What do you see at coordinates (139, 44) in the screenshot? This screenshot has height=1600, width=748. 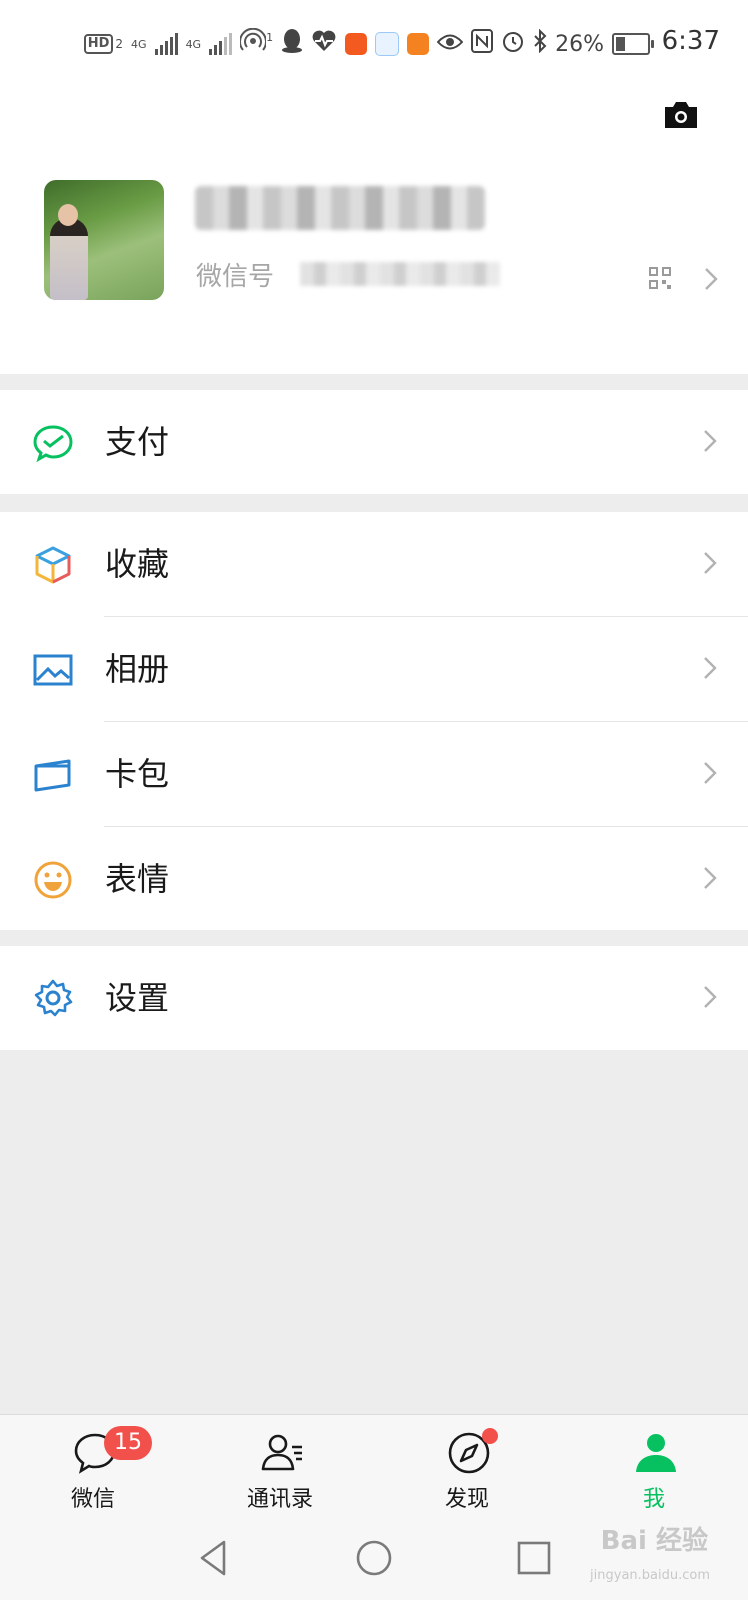 I see `network-type-1: 4G` at bounding box center [139, 44].